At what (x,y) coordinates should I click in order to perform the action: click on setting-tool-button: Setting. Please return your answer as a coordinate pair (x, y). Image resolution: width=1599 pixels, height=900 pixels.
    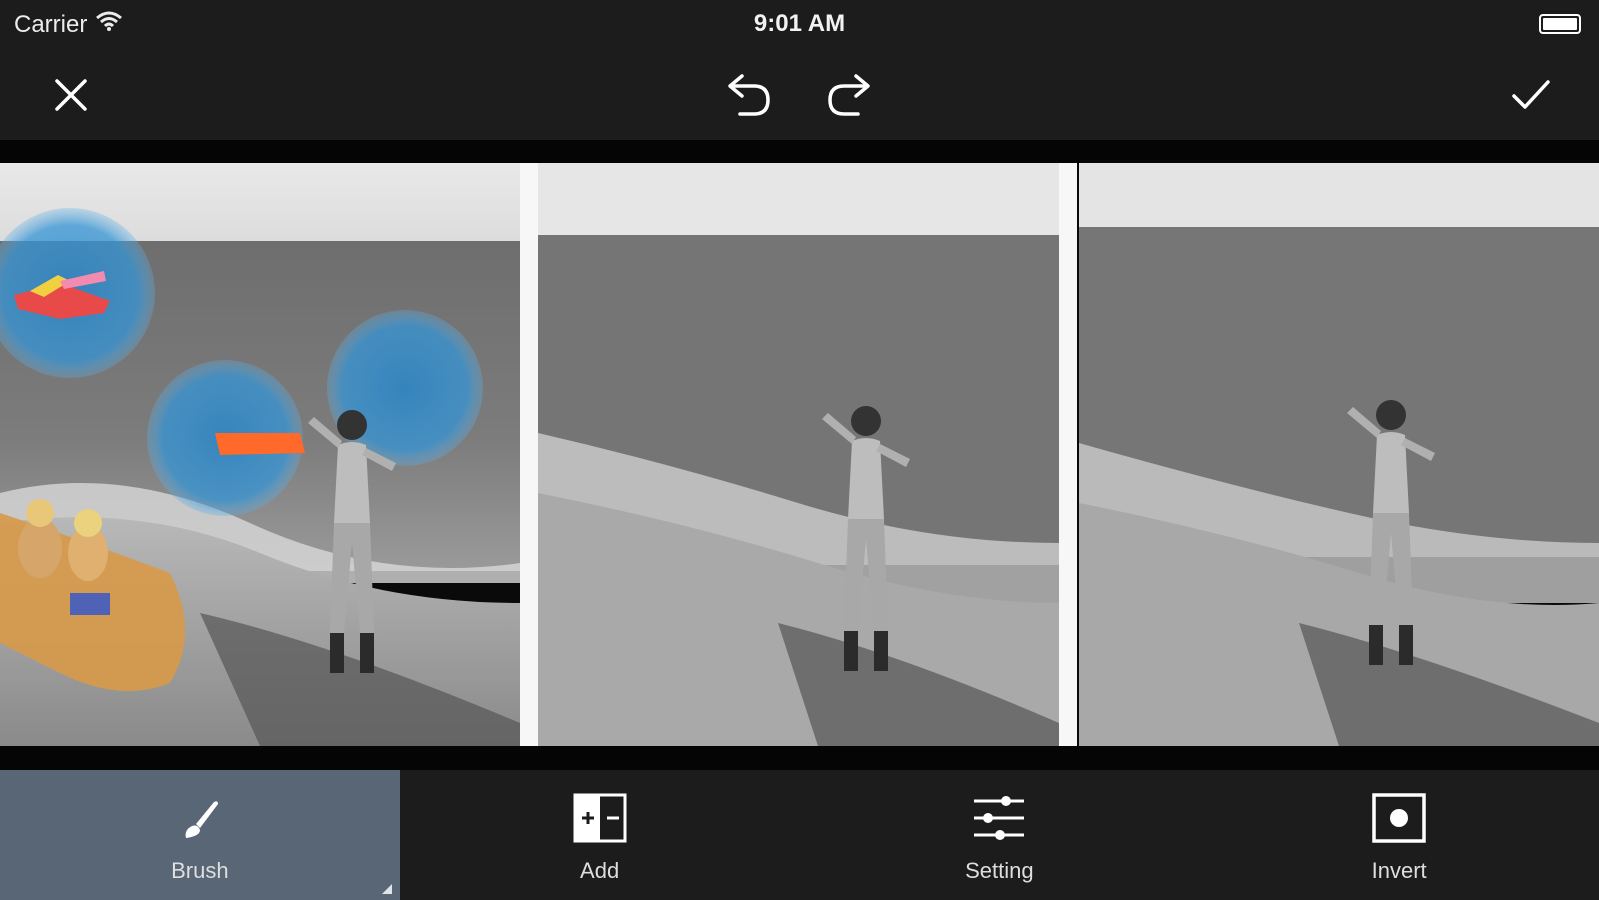
    Looking at the image, I should click on (1000, 835).